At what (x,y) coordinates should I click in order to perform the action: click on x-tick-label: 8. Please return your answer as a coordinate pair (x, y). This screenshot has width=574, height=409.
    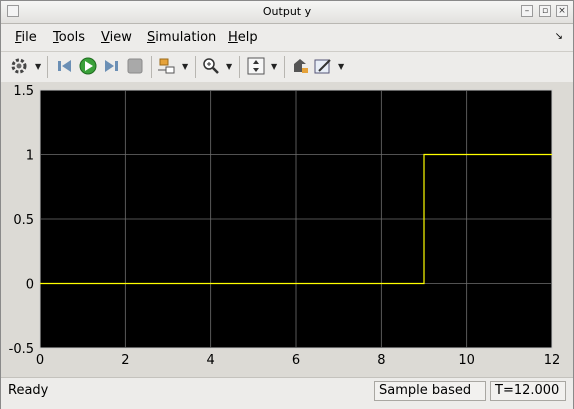
    Looking at the image, I should click on (381, 360).